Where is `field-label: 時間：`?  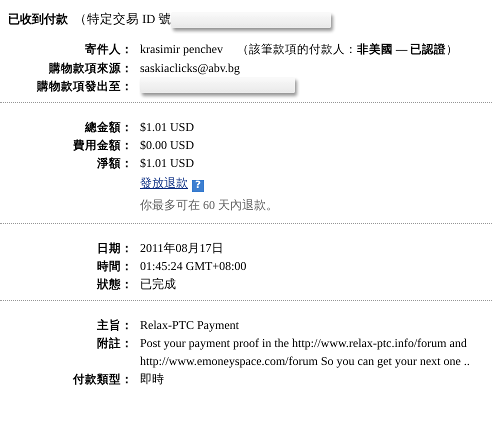
field-label: 時間： is located at coordinates (114, 266).